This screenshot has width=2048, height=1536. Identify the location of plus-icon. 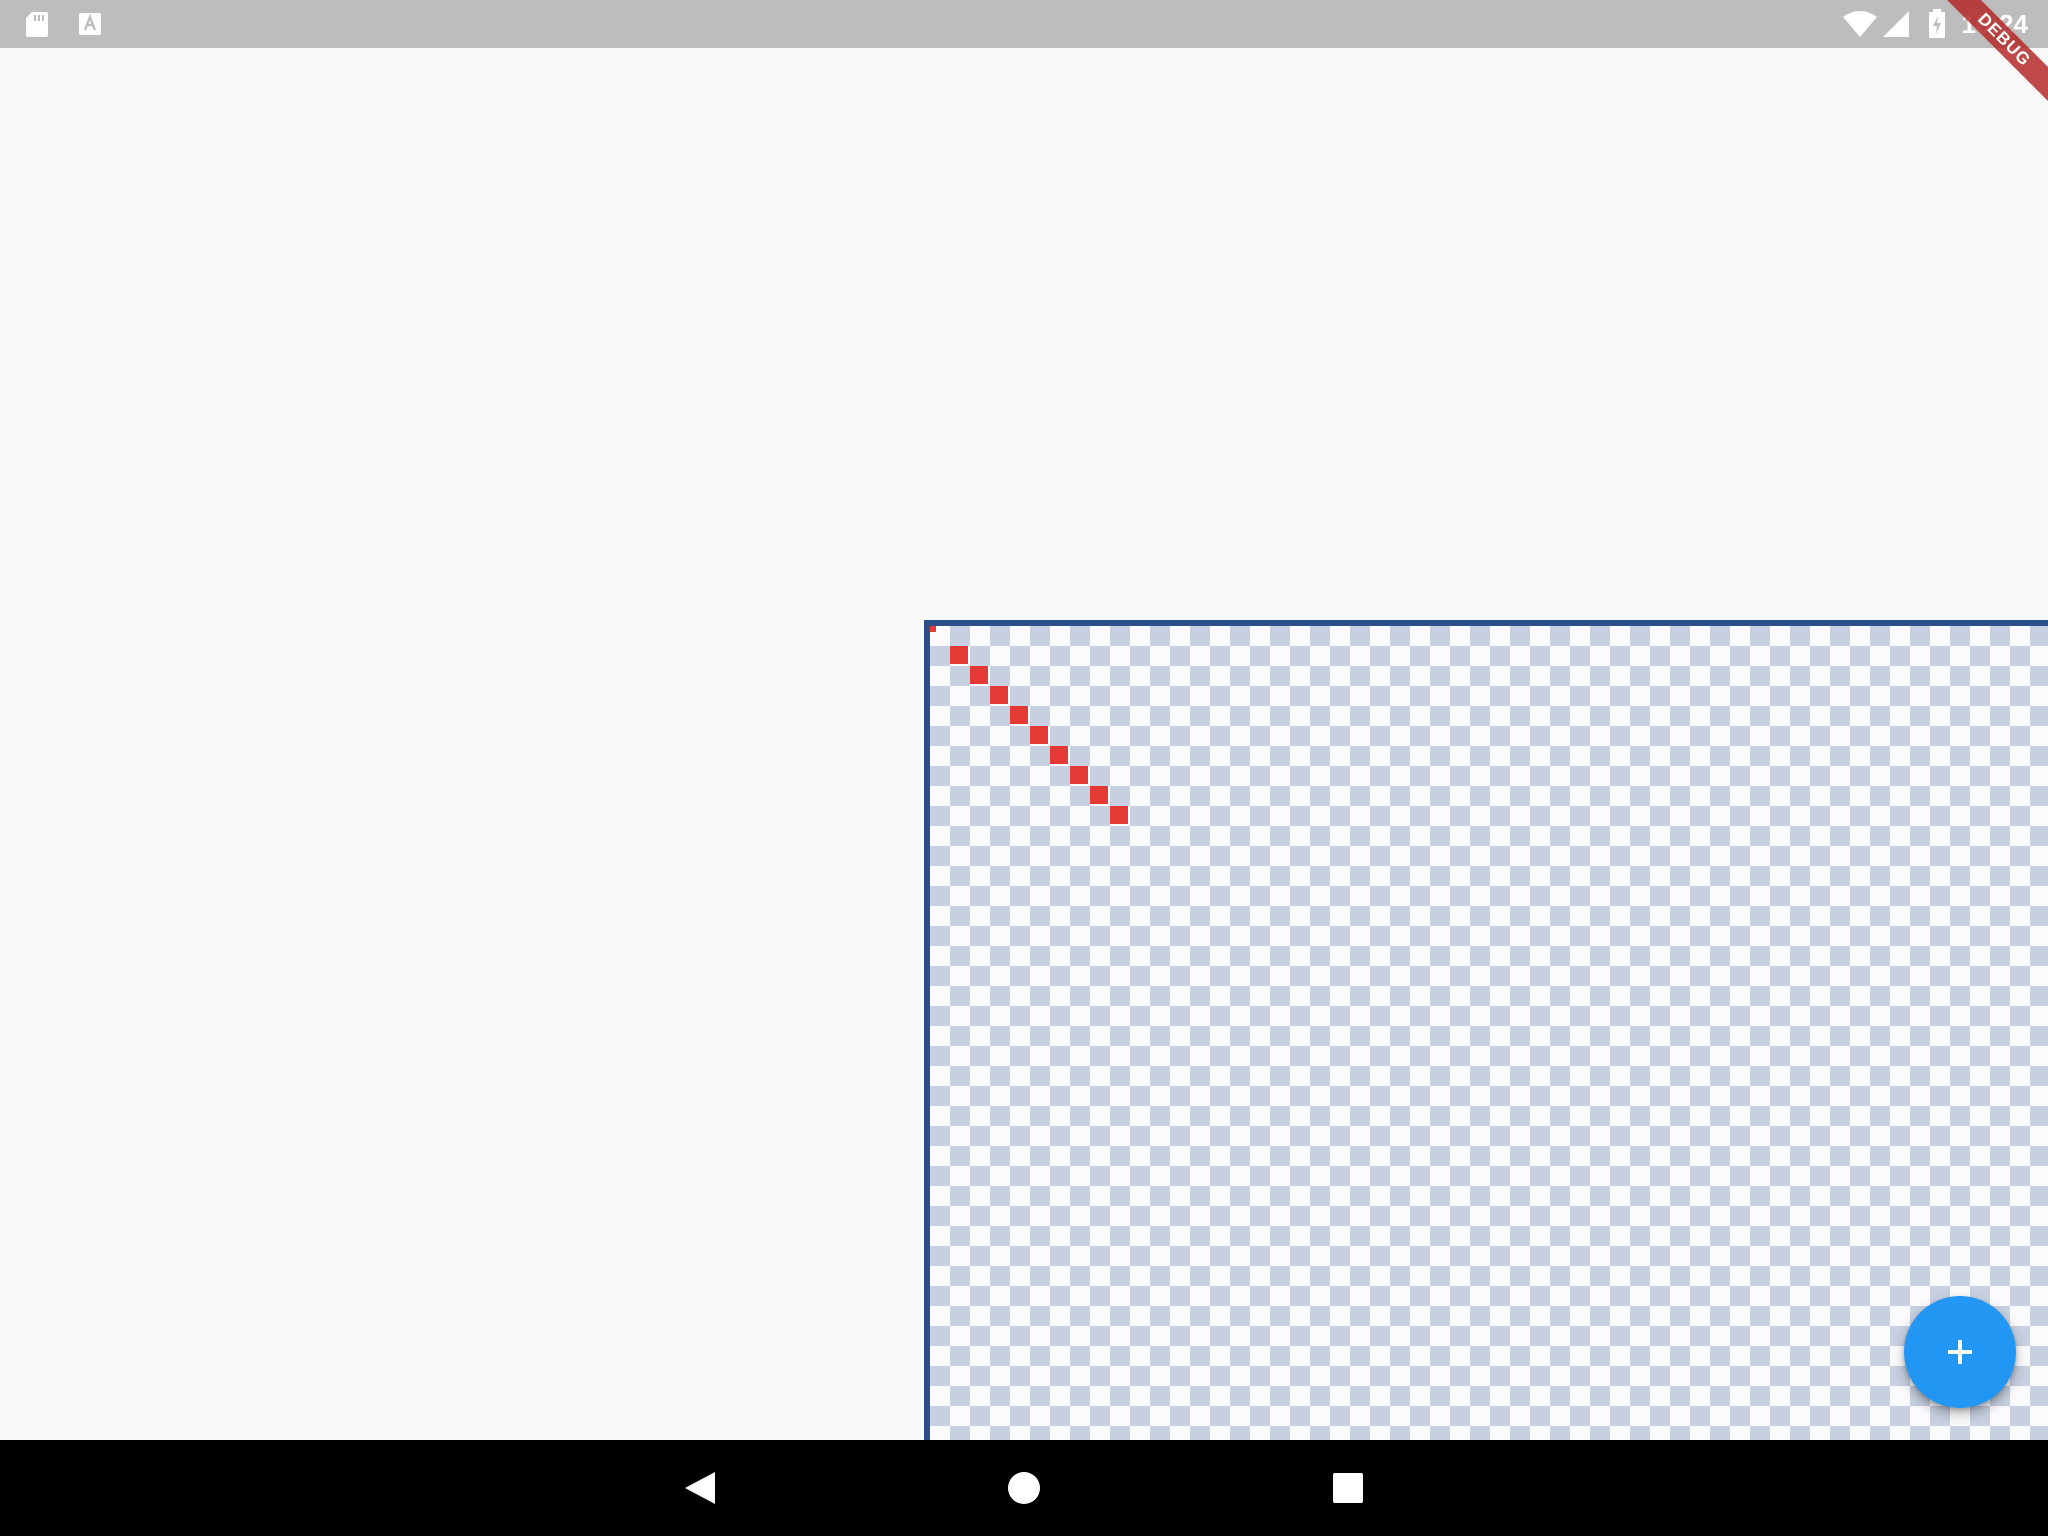
(1960, 1352).